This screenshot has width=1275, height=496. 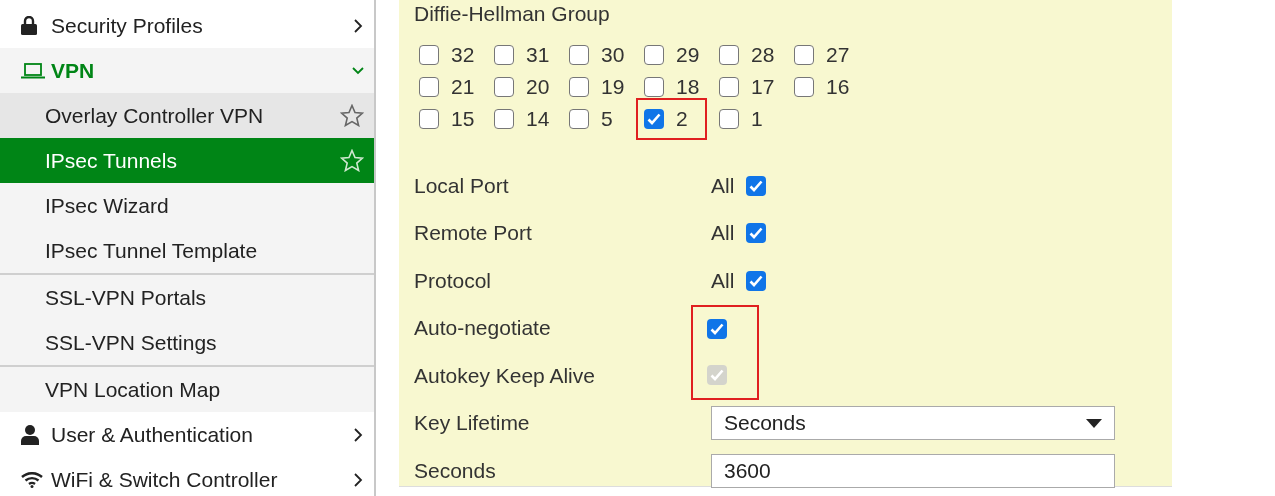 I want to click on option-label: 5, so click(x=607, y=119).